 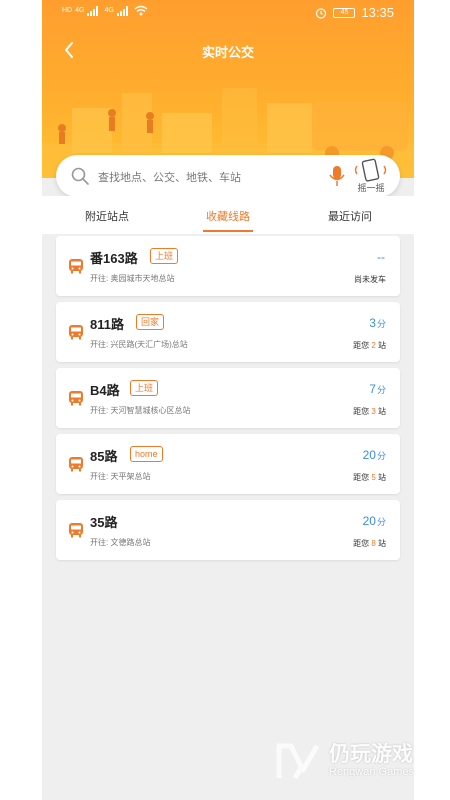 What do you see at coordinates (169, 177) in the screenshot?
I see `search-input: 查找地点、公交、地铁、车站` at bounding box center [169, 177].